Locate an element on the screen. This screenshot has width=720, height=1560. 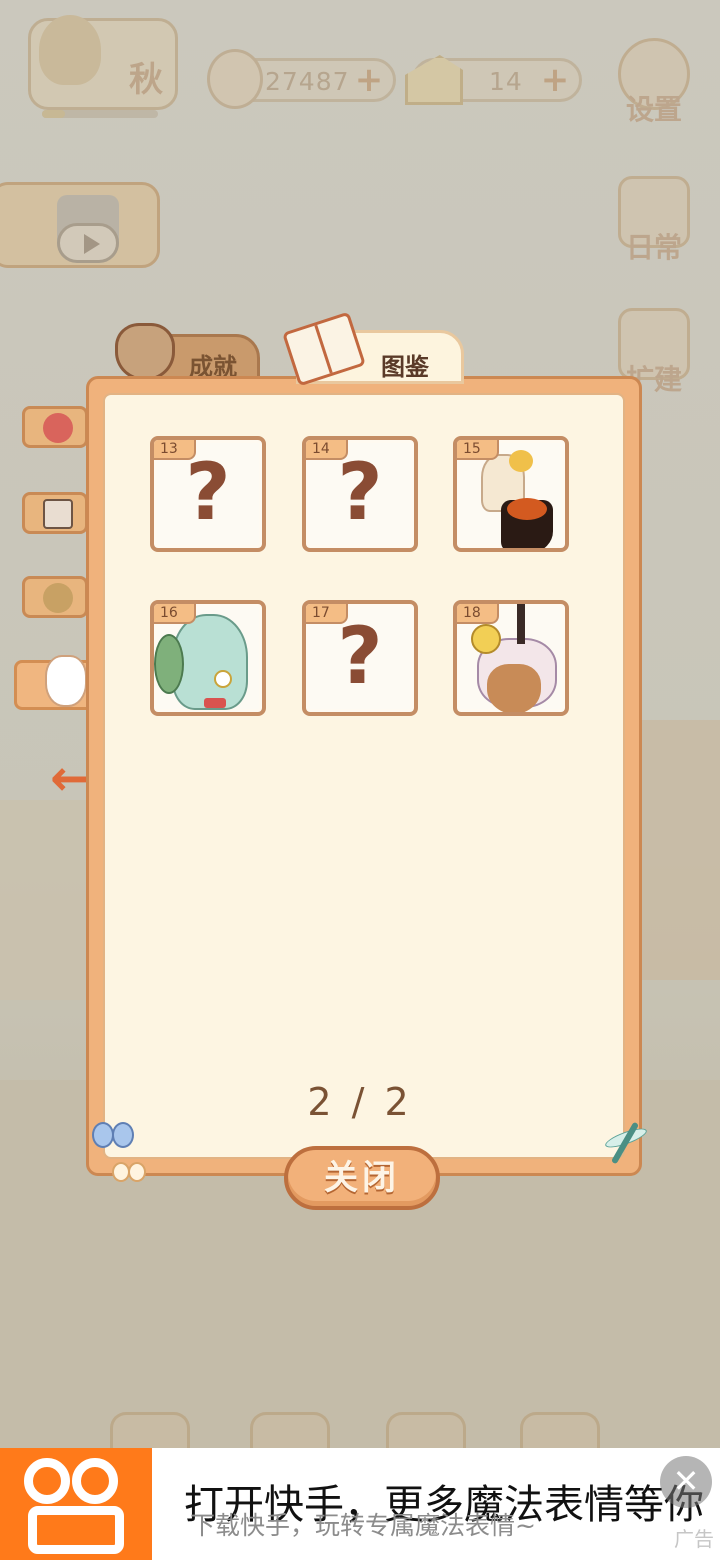
category-tab-bouquet is located at coordinates (55, 597).